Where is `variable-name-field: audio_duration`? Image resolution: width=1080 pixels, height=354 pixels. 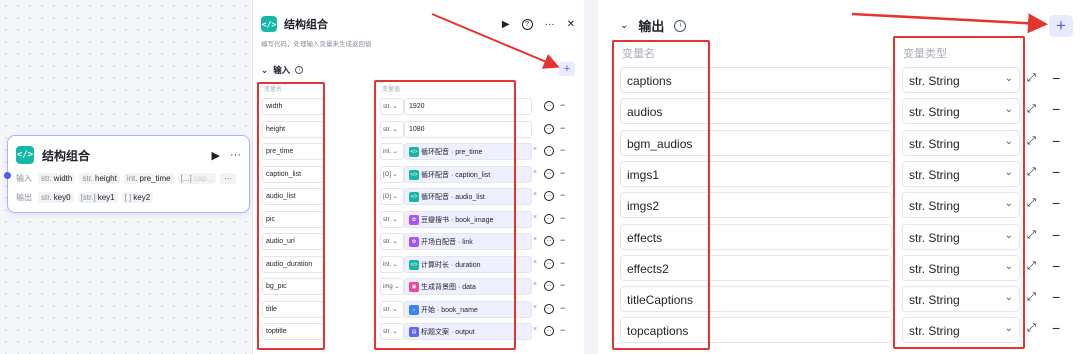 variable-name-field: audio_duration is located at coordinates (293, 264).